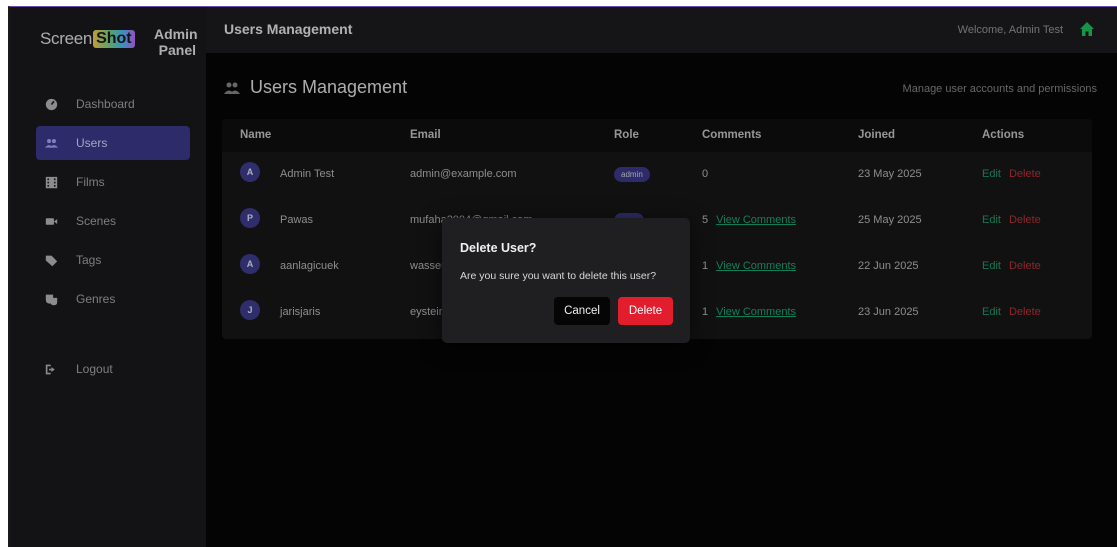 This screenshot has width=1117, height=547. I want to click on dialog-title: Delete User?, so click(498, 248).